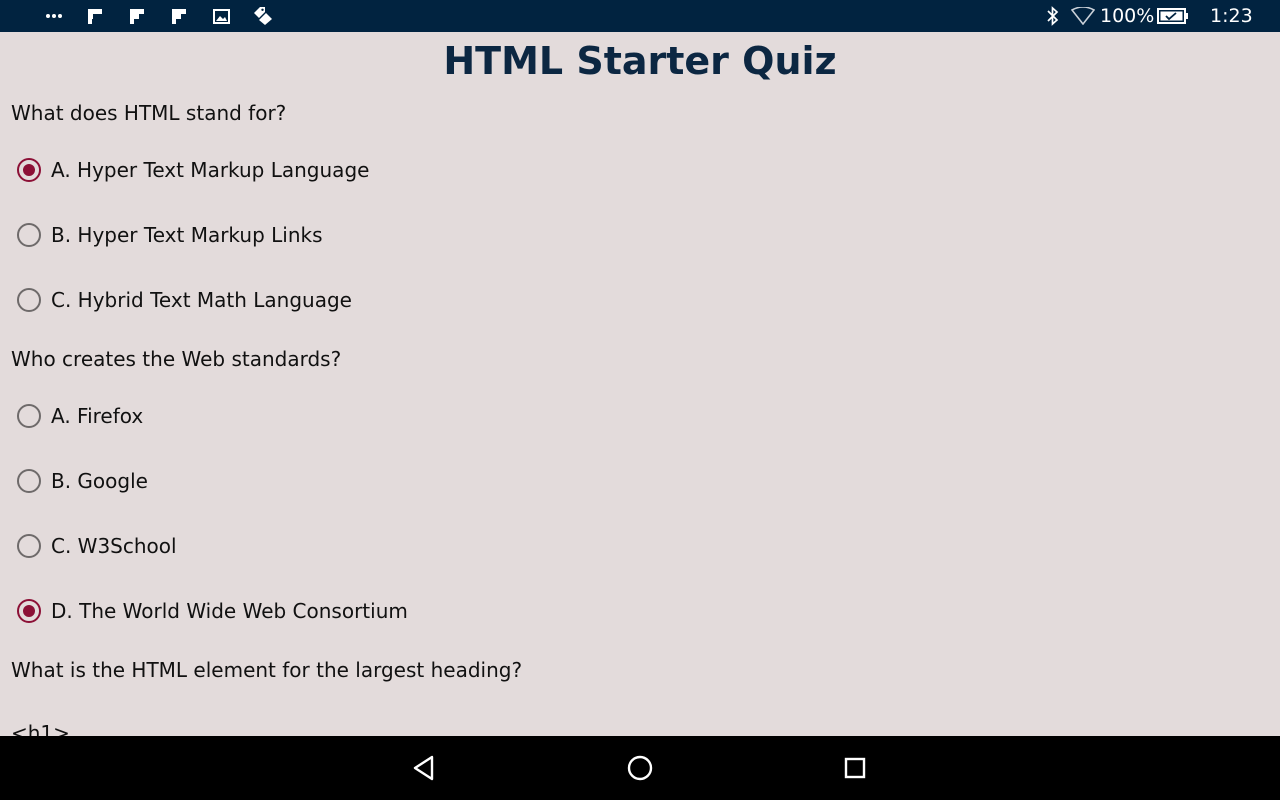  What do you see at coordinates (1173, 16) in the screenshot?
I see `battery-icon` at bounding box center [1173, 16].